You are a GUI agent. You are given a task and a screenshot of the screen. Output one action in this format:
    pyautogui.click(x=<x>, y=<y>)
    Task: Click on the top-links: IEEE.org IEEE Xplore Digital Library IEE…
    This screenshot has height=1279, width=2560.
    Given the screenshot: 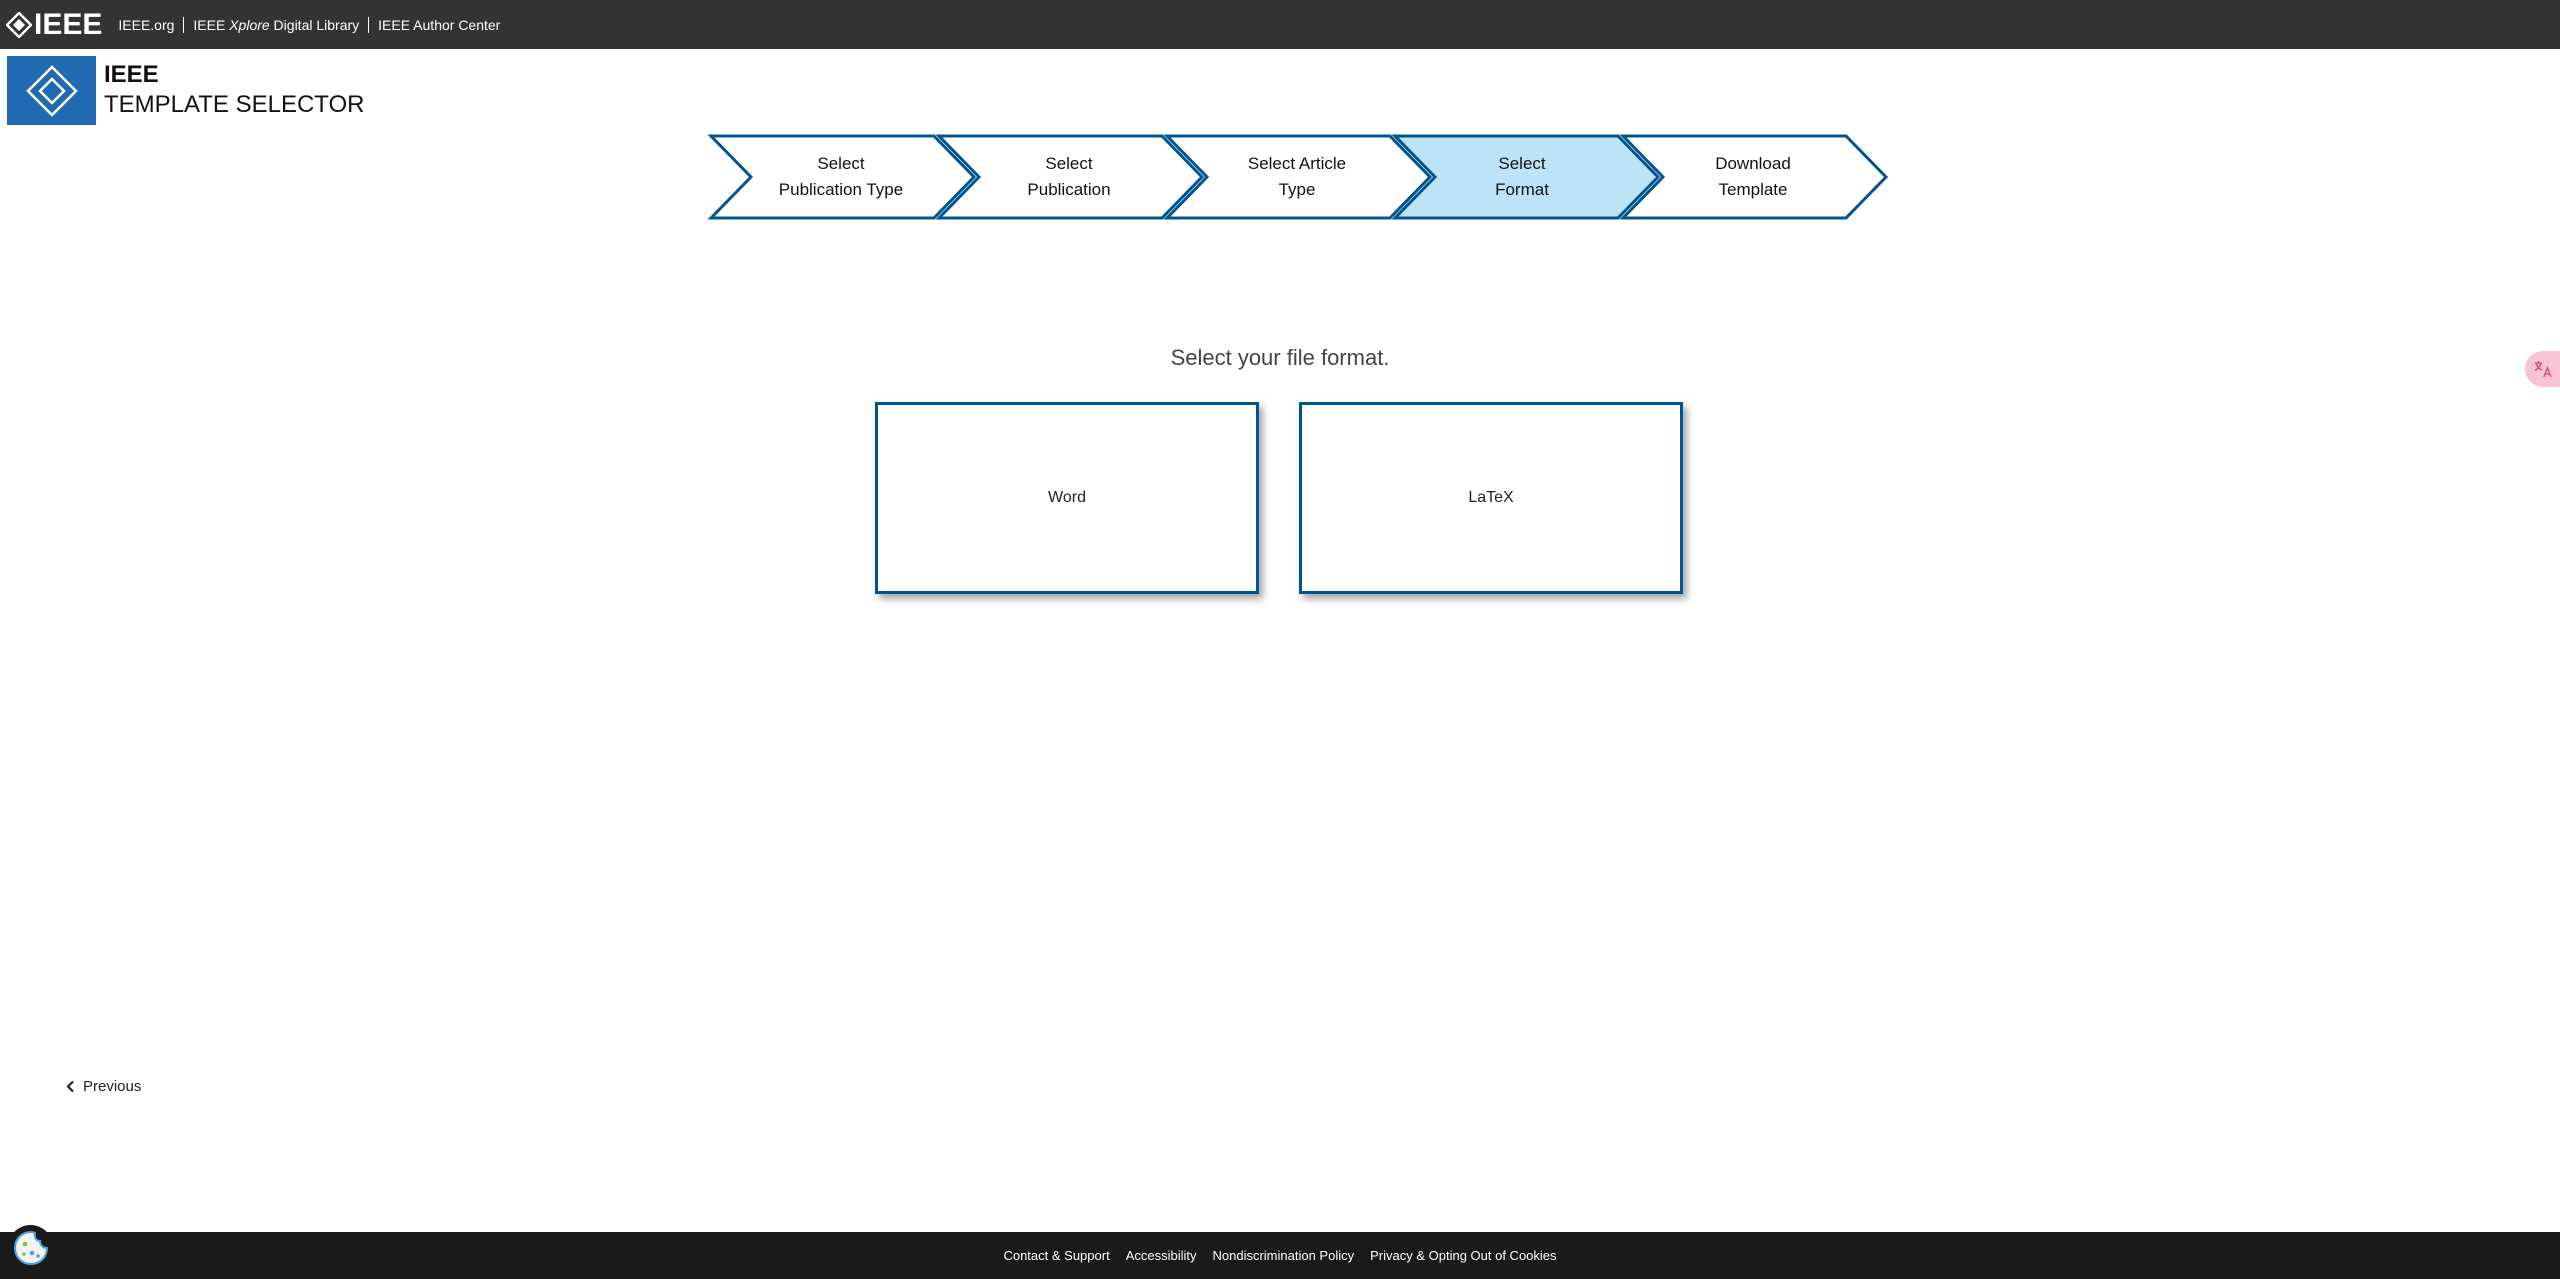 What is the action you would take?
    pyautogui.click(x=313, y=24)
    